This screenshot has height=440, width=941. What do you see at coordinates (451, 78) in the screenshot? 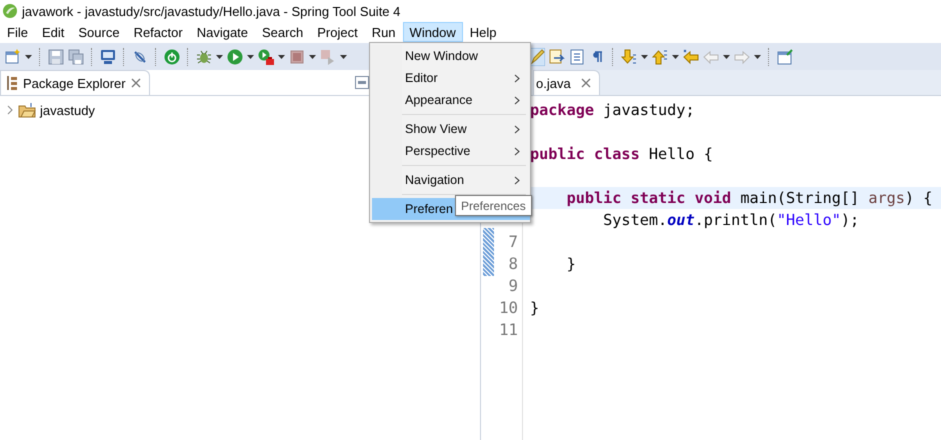
I see `menu-entry: Editor` at bounding box center [451, 78].